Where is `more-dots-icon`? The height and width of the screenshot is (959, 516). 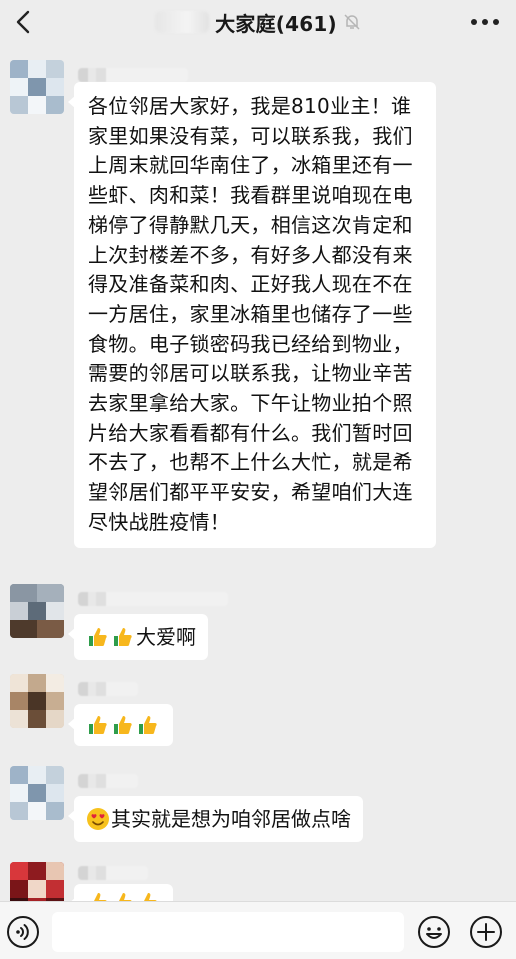 more-dots-icon is located at coordinates (485, 22).